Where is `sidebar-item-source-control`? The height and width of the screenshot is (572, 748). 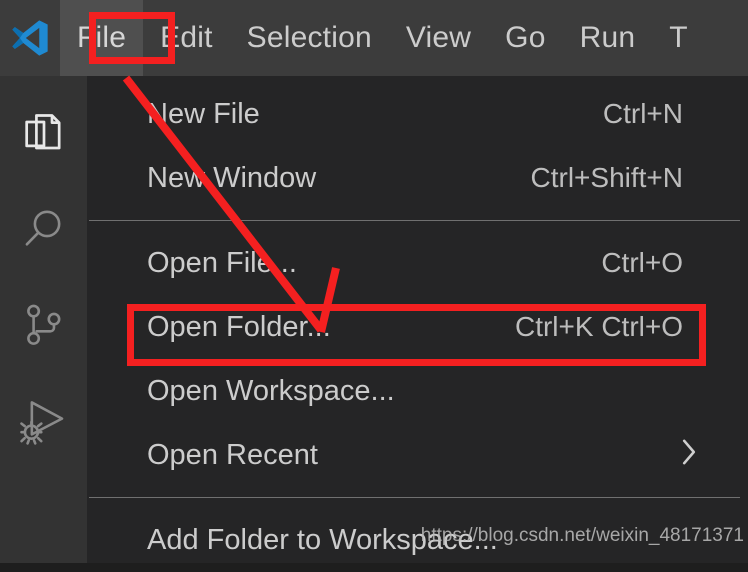
sidebar-item-source-control is located at coordinates (43, 327).